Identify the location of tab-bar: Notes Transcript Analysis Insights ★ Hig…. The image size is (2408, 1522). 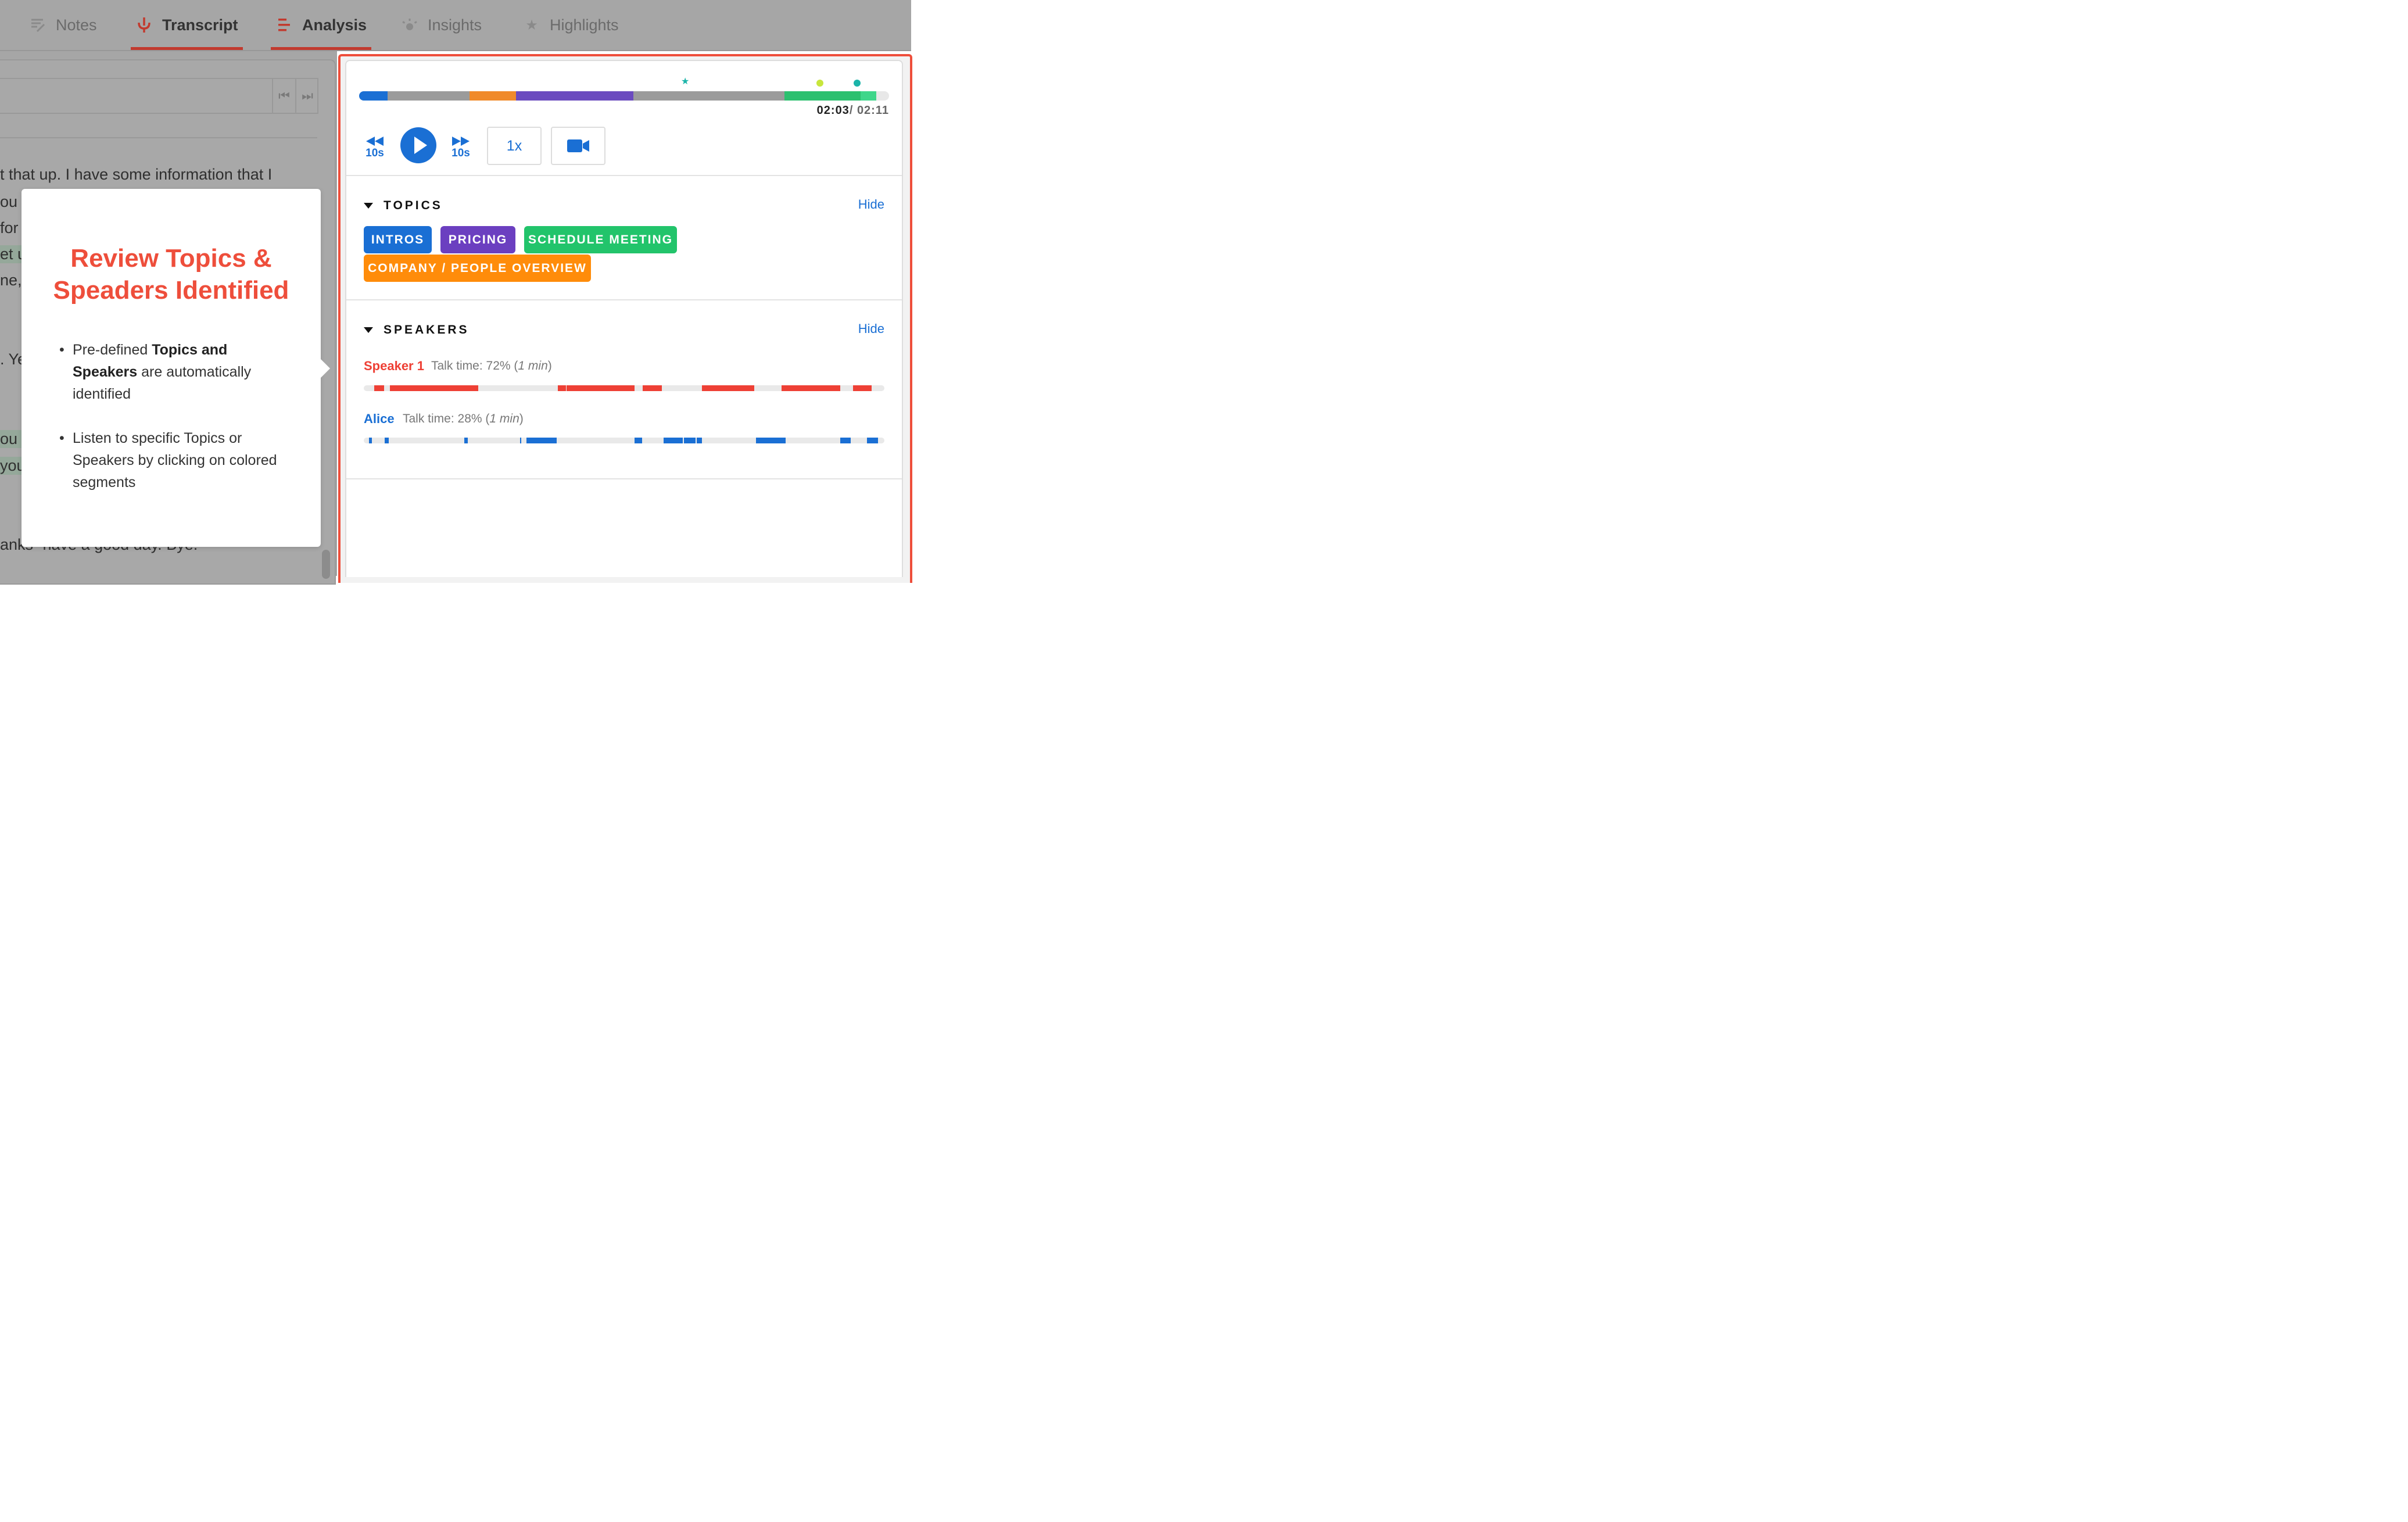
(455, 25).